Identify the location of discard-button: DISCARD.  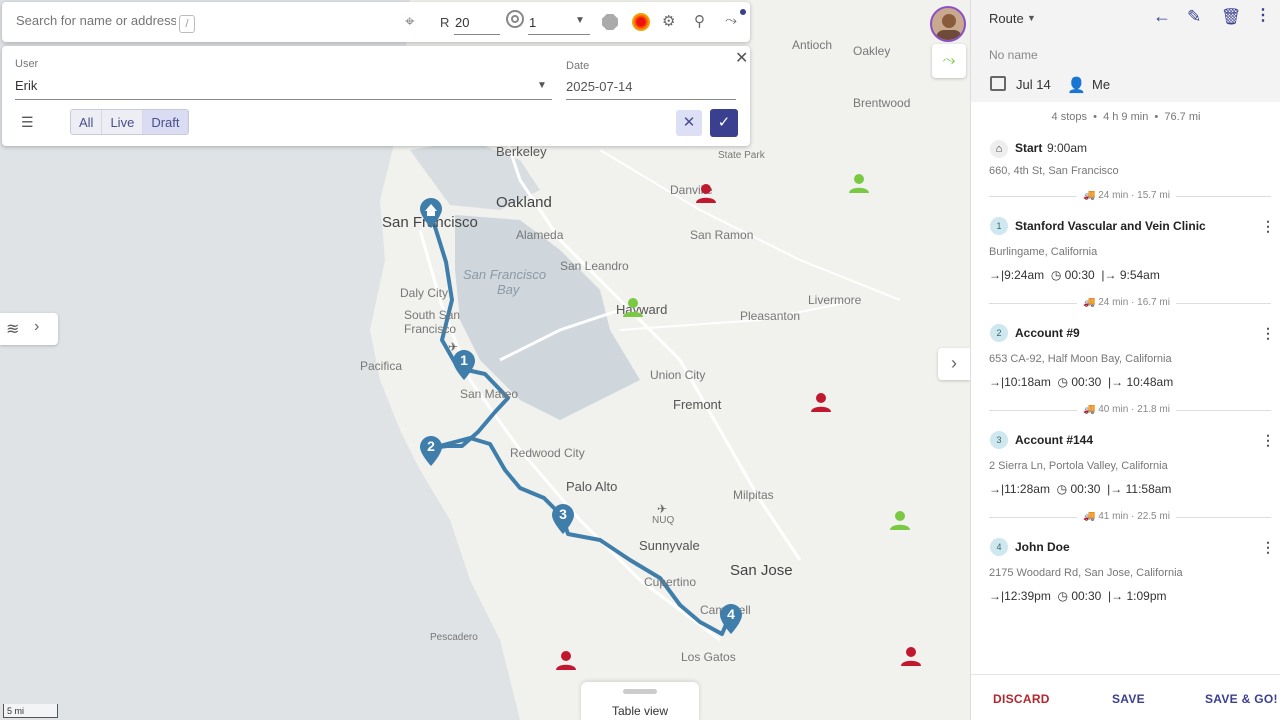
(1021, 699).